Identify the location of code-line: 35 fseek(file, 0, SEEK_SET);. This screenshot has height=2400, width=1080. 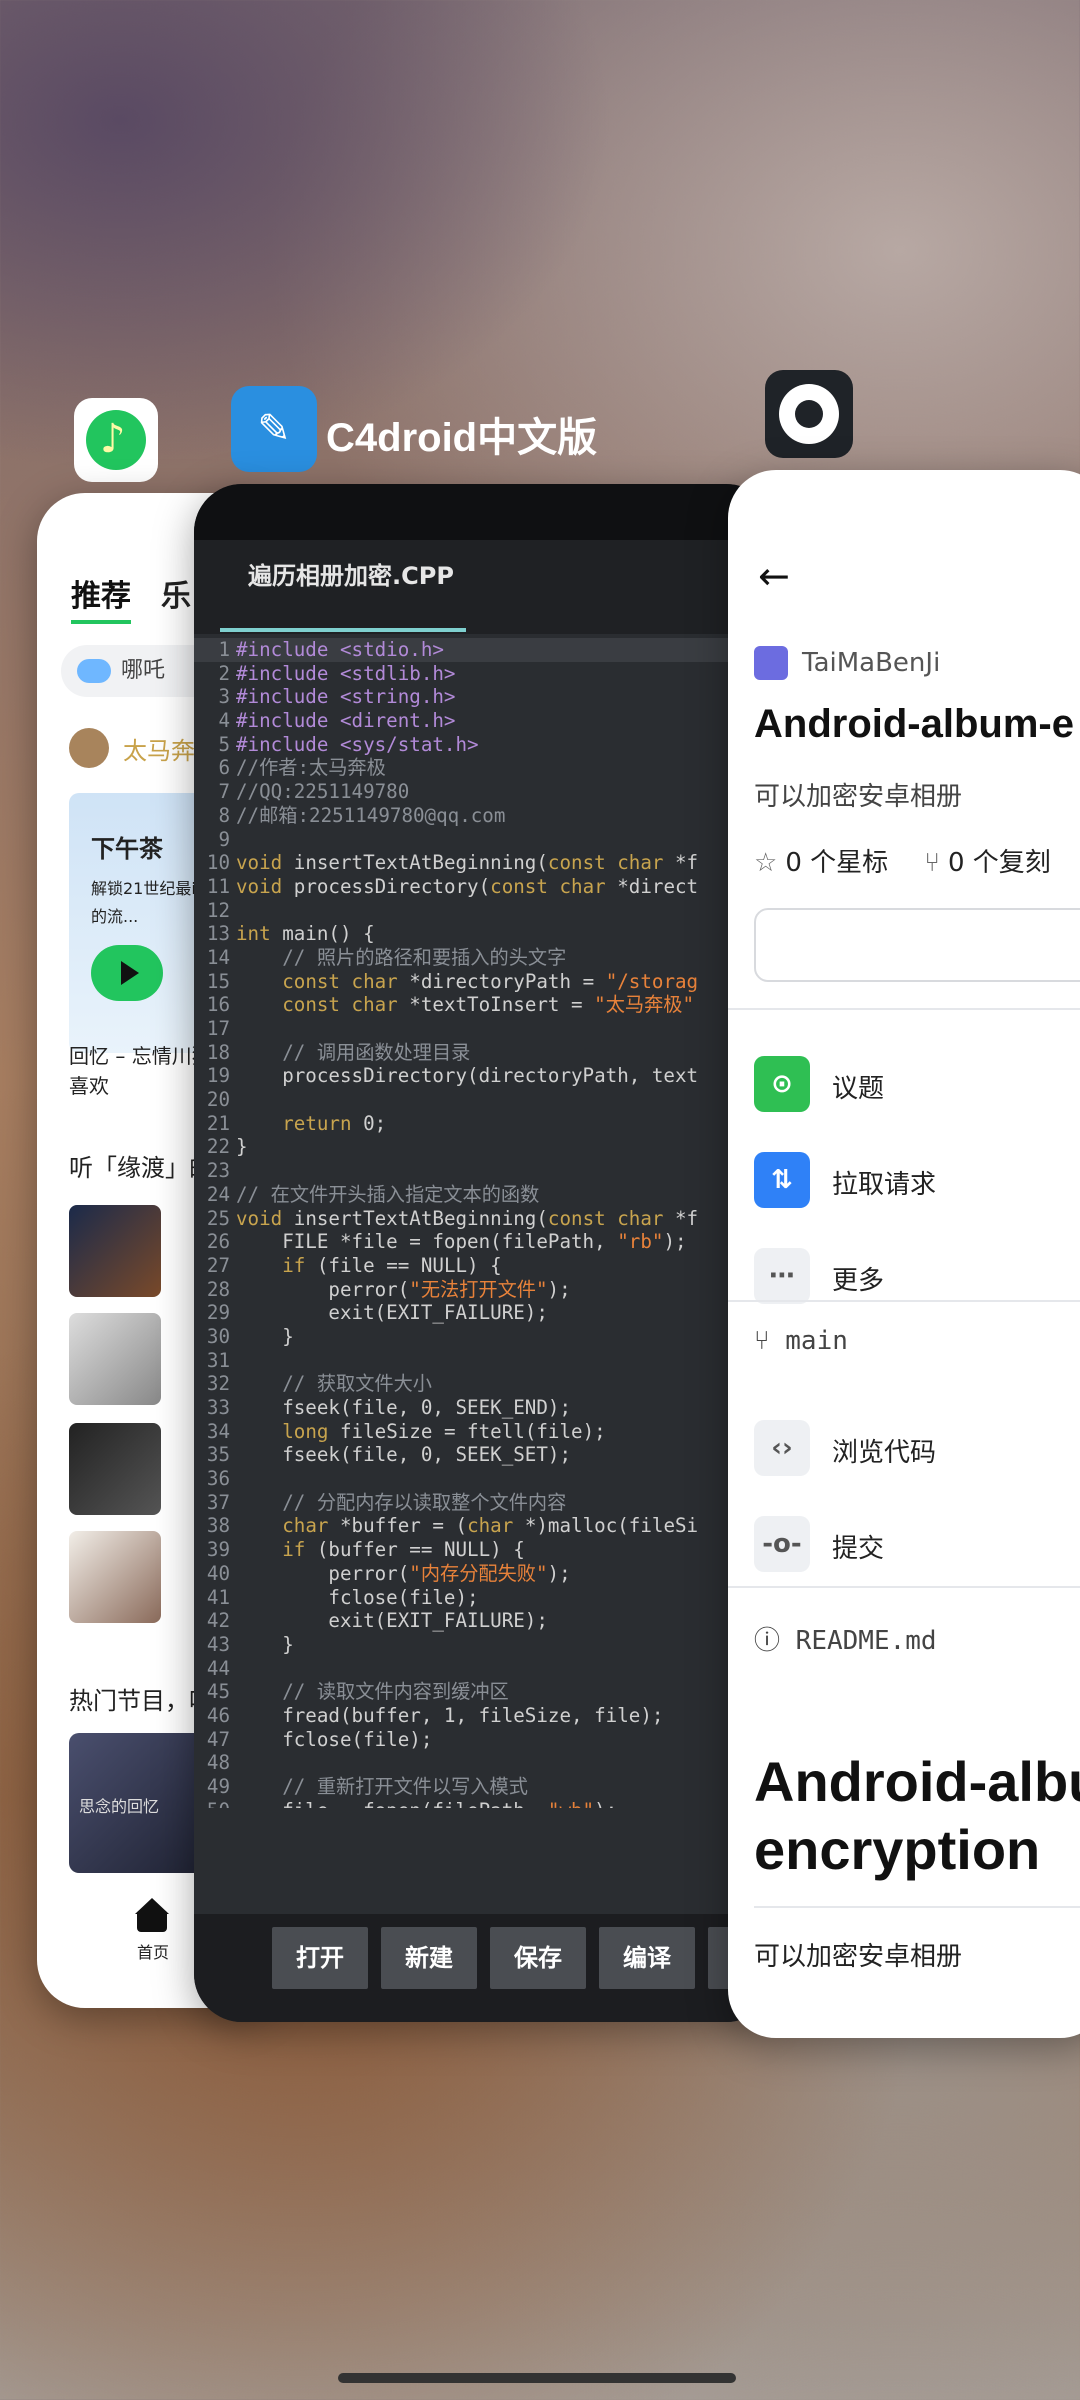
(484, 1455).